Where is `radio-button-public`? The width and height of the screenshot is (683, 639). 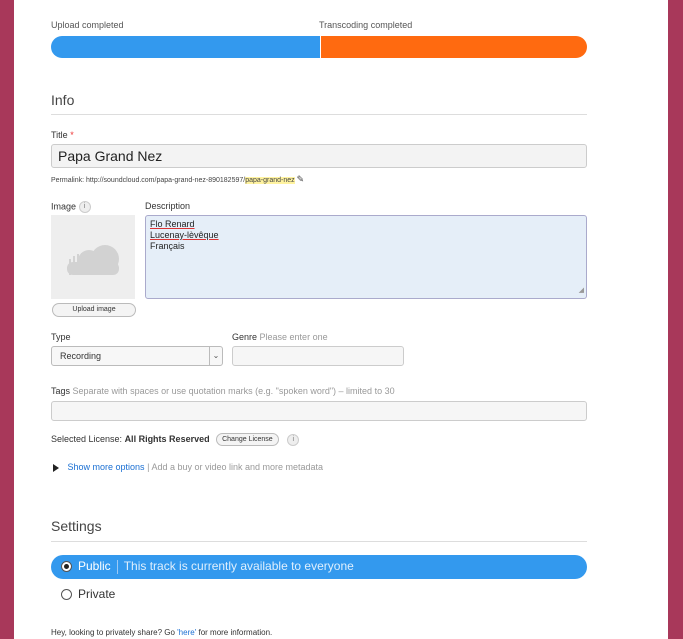 radio-button-public is located at coordinates (66, 567).